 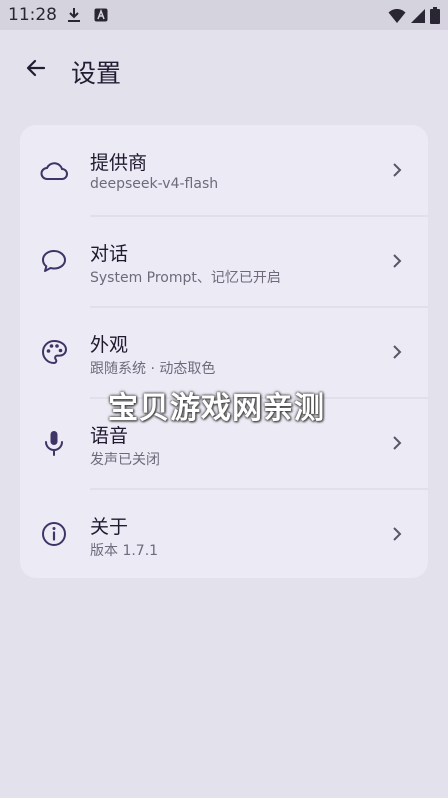 What do you see at coordinates (54, 261) in the screenshot?
I see `chat-bubble-icon` at bounding box center [54, 261].